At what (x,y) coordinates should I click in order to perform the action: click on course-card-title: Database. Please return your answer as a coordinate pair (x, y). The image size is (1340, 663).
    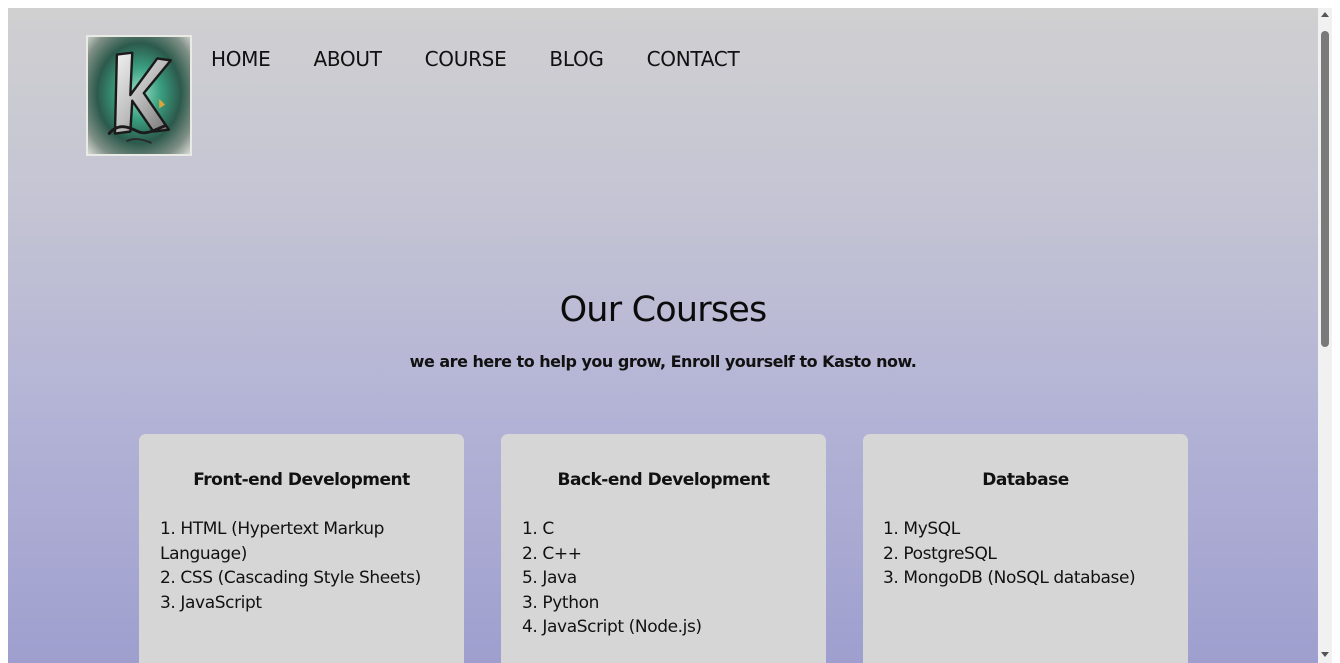
    Looking at the image, I should click on (1025, 480).